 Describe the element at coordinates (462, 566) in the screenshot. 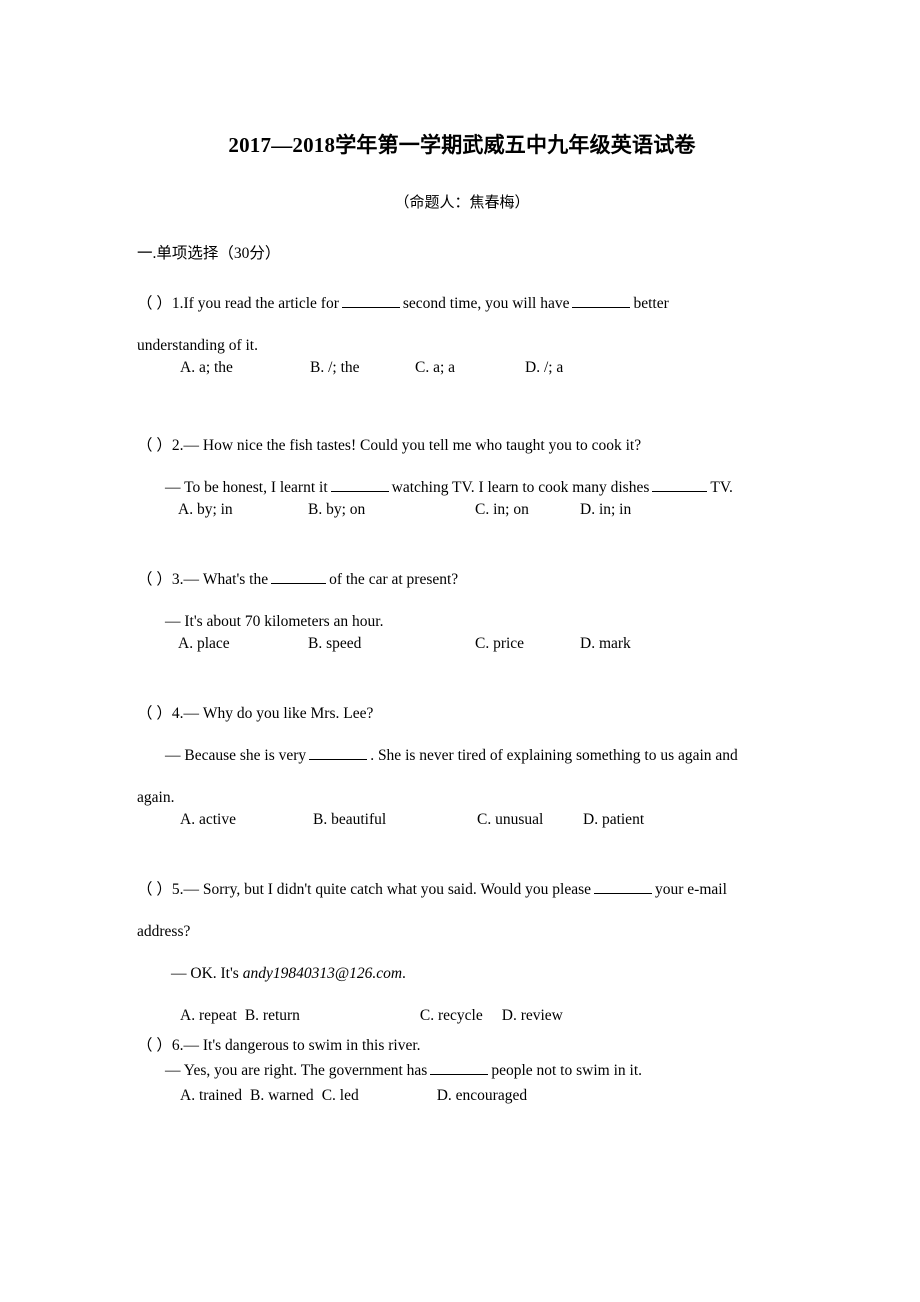

I see `question-3-stem: （ ）3.— What's the of the car at present?` at that location.